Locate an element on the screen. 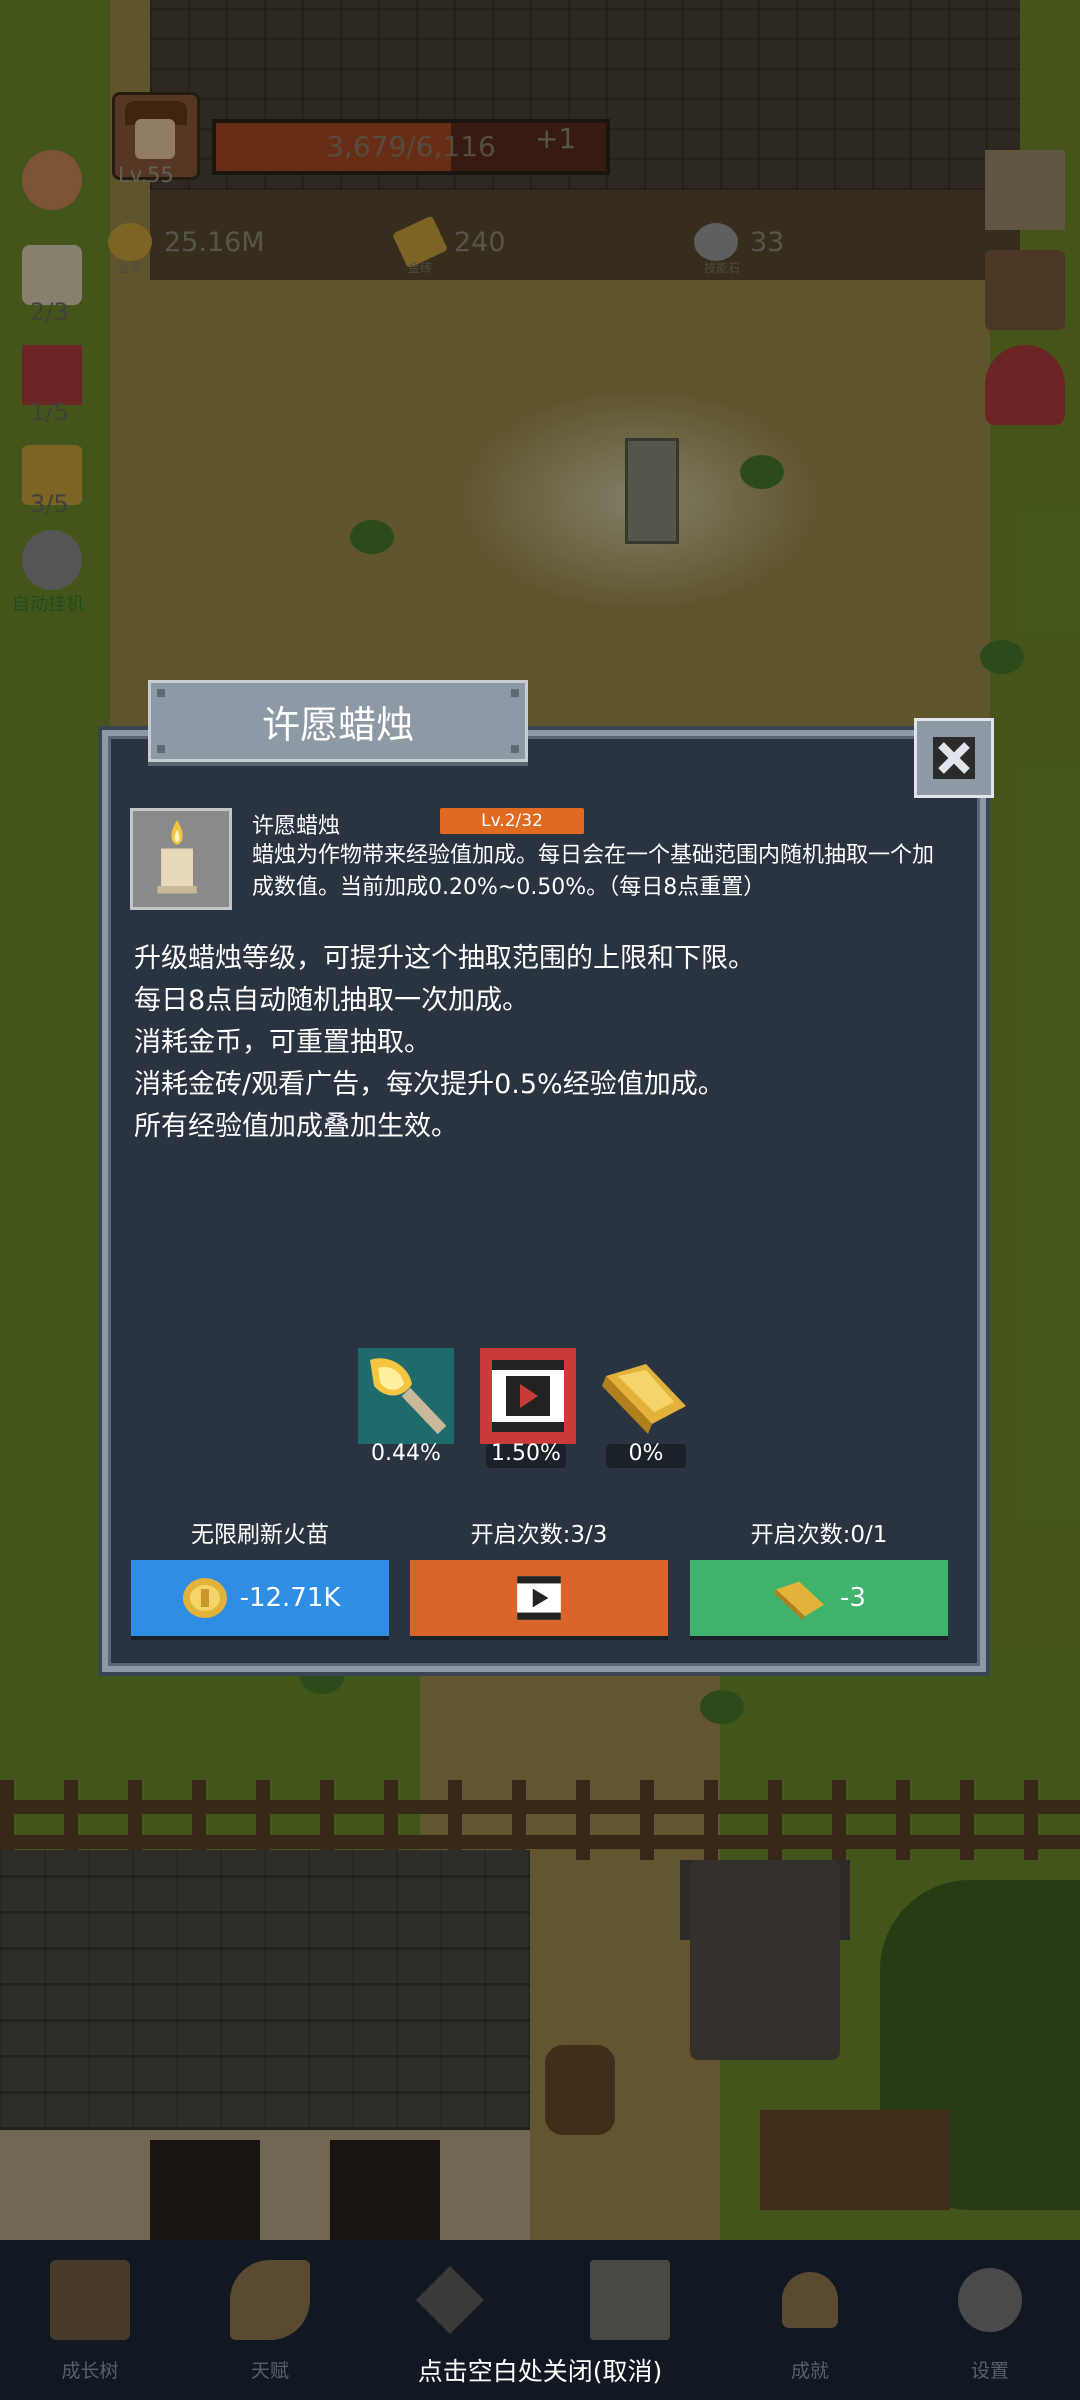  map-icon is located at coordinates (630, 2300).